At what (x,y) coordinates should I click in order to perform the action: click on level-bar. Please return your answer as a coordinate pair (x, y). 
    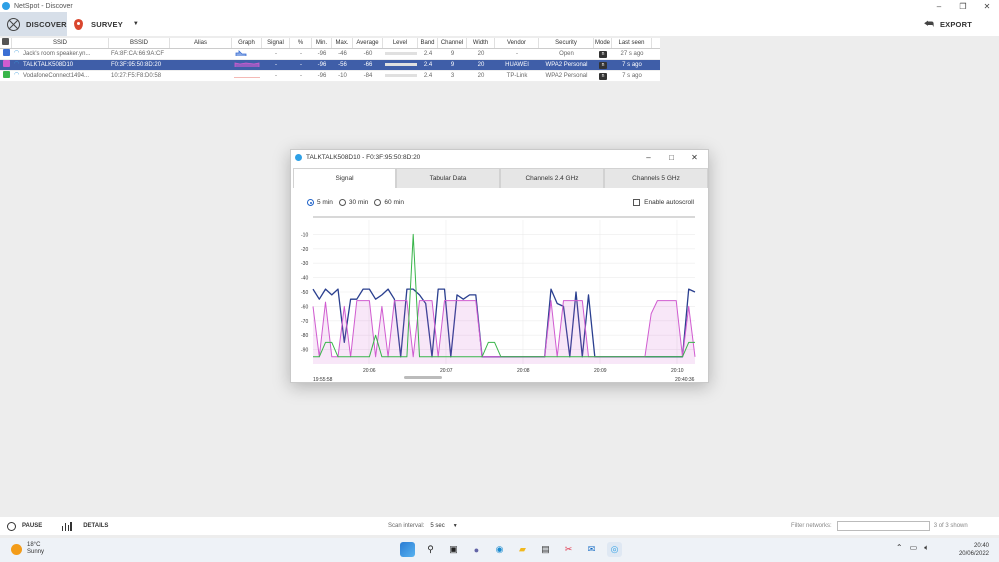
    Looking at the image, I should click on (400, 75).